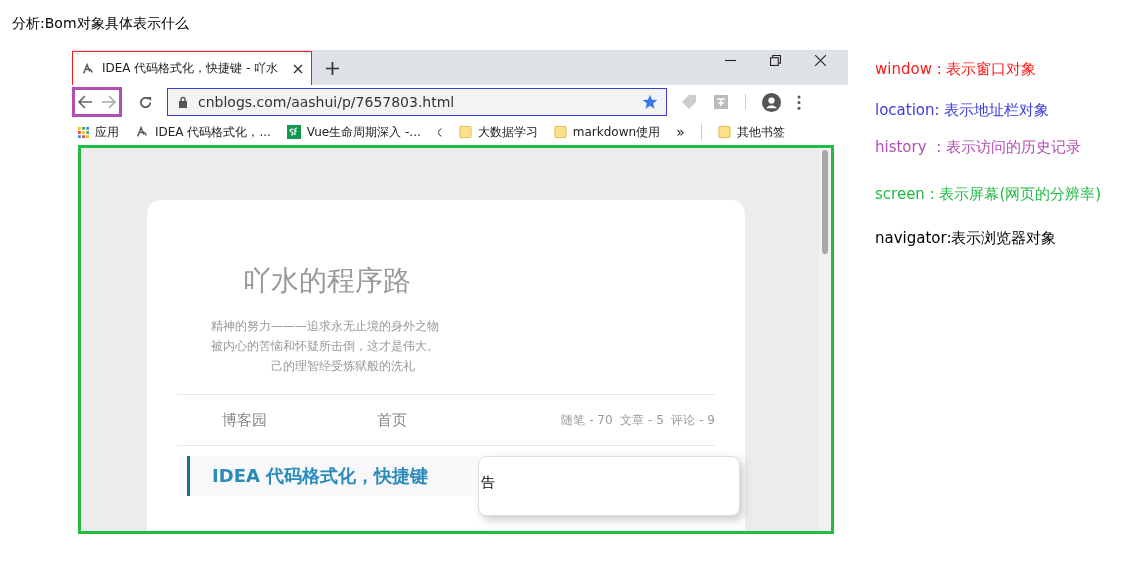 This screenshot has width=1144, height=567. I want to click on tab-title: IDEA 代码格式化，快捷键 - 吖水, so click(191, 68).